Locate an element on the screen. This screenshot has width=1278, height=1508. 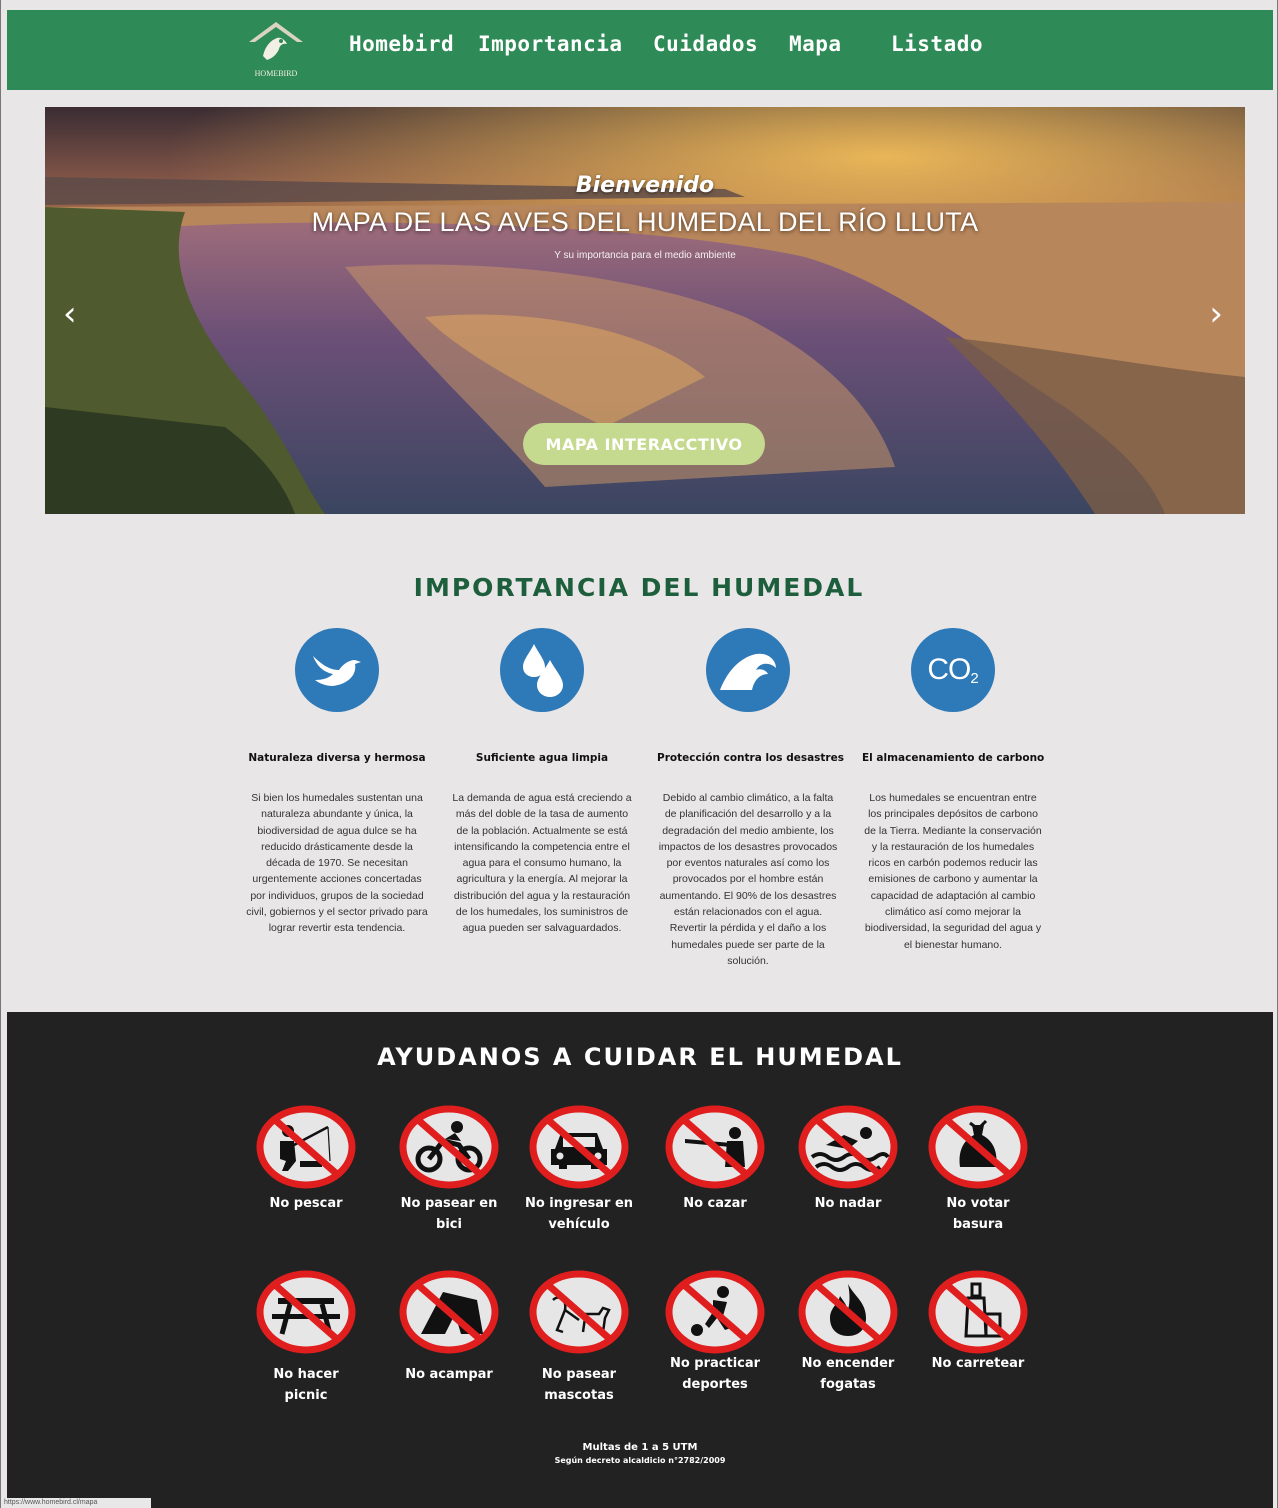
no-vehicle-icon is located at coordinates (579, 1147).